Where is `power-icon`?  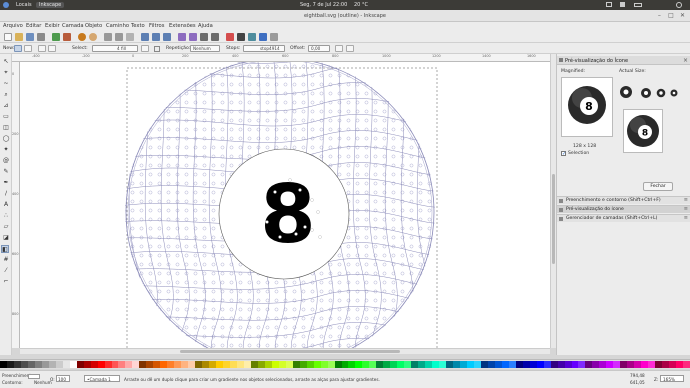 power-icon is located at coordinates (679, 5).